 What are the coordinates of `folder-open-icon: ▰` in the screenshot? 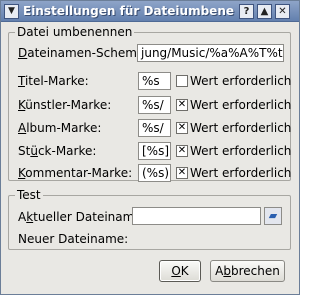 It's located at (273, 216).